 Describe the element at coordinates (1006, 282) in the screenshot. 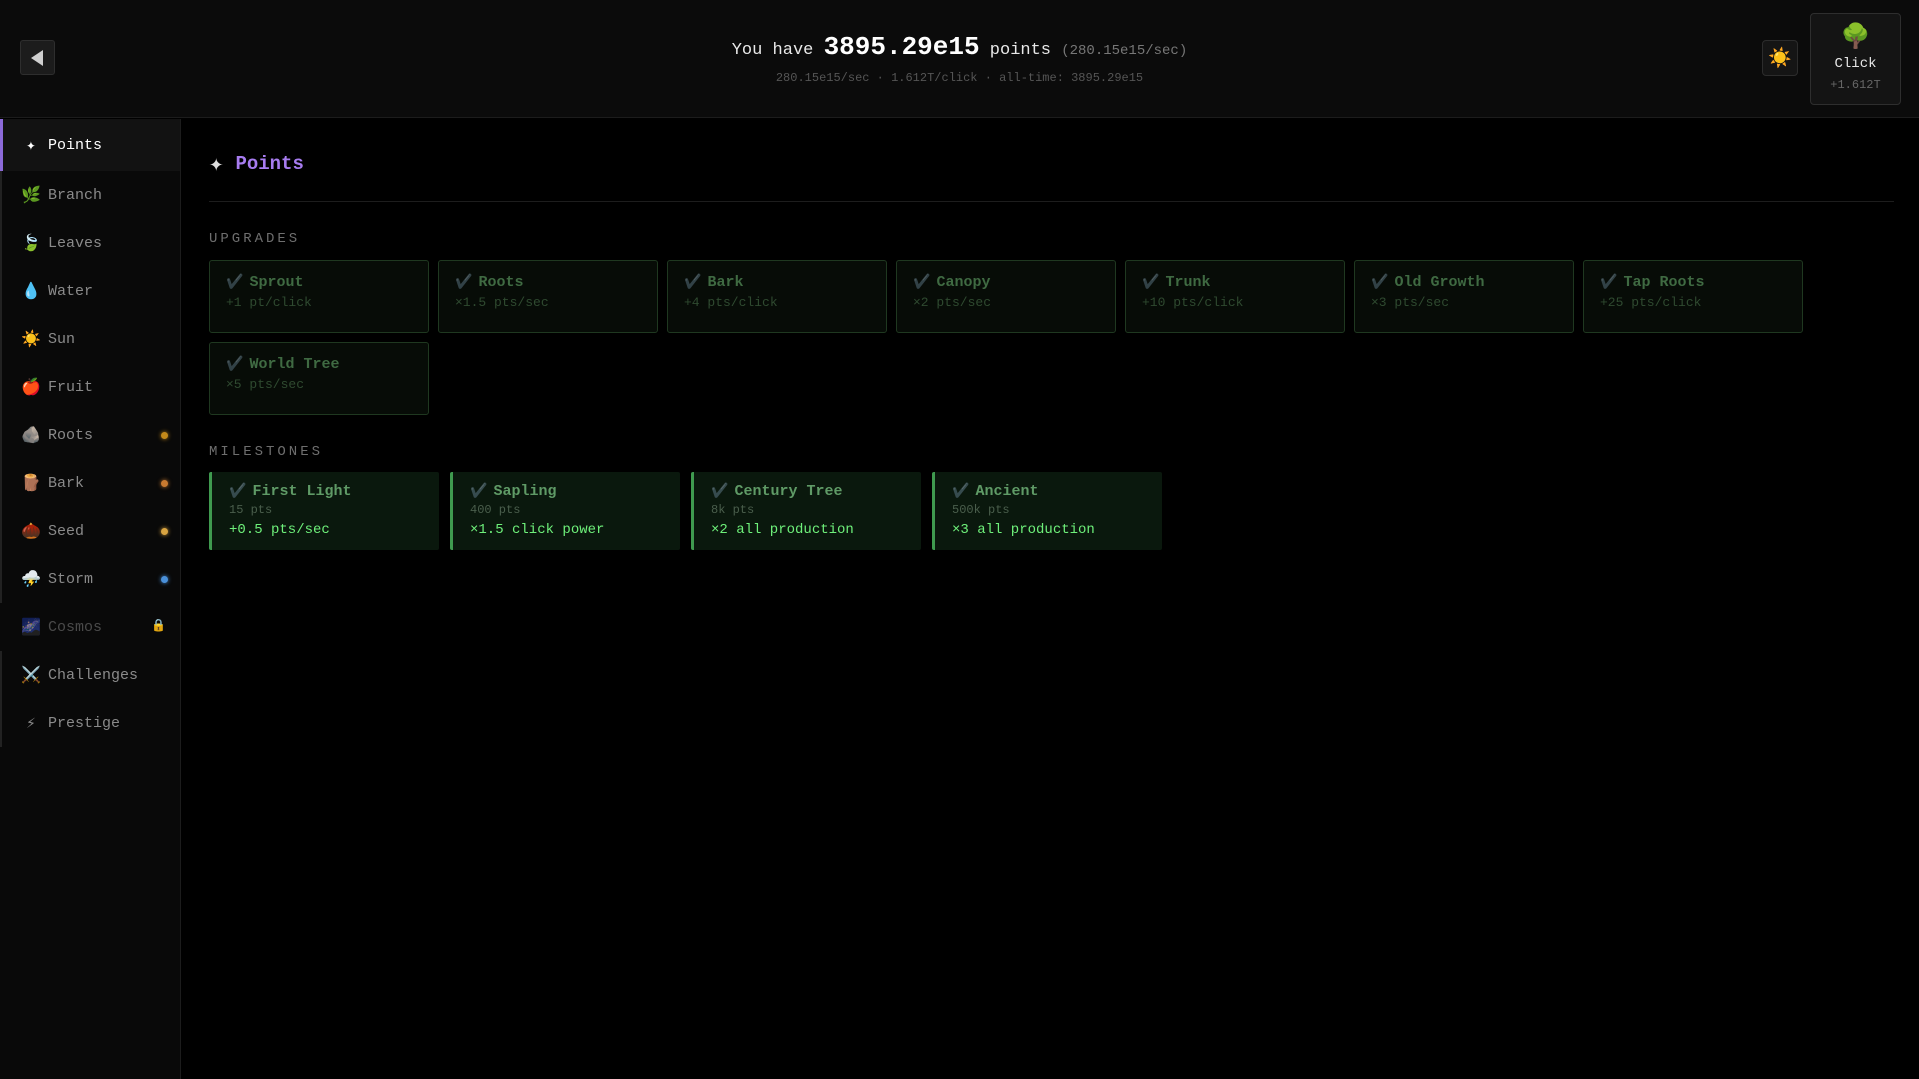

I see `upgrade-name: ✔️ Canopy` at that location.